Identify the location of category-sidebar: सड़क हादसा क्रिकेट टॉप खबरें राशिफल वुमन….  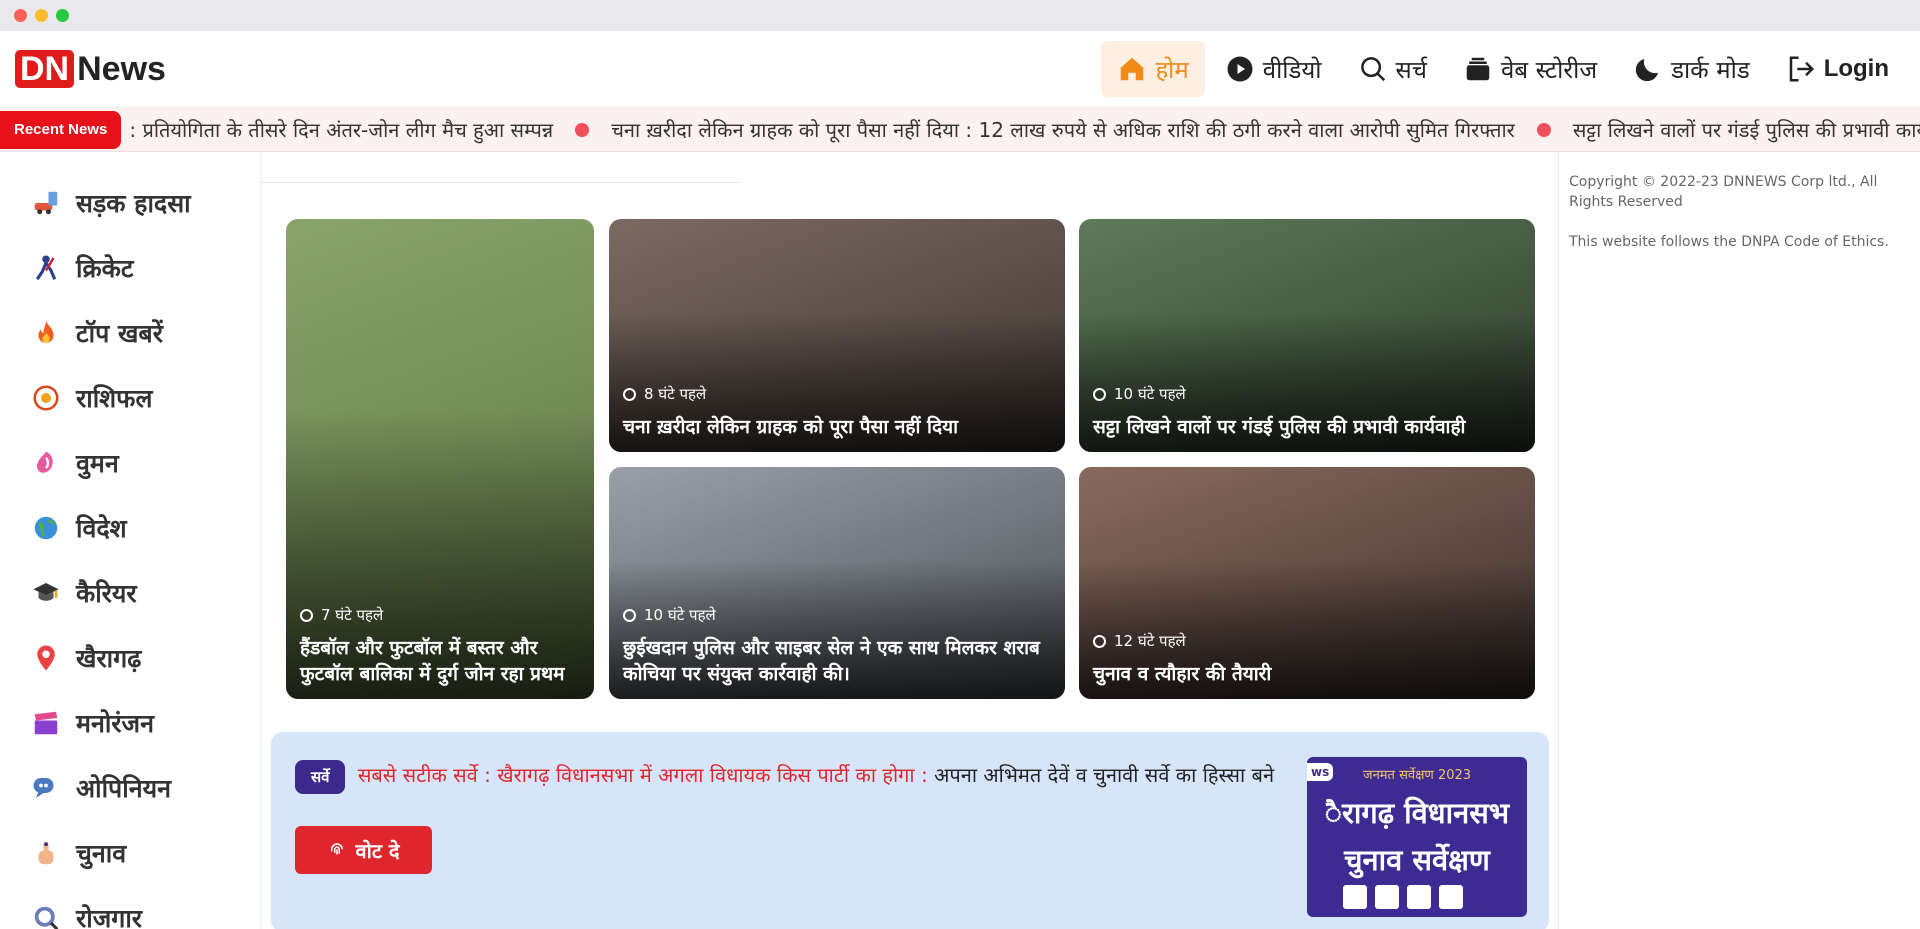
(130, 540).